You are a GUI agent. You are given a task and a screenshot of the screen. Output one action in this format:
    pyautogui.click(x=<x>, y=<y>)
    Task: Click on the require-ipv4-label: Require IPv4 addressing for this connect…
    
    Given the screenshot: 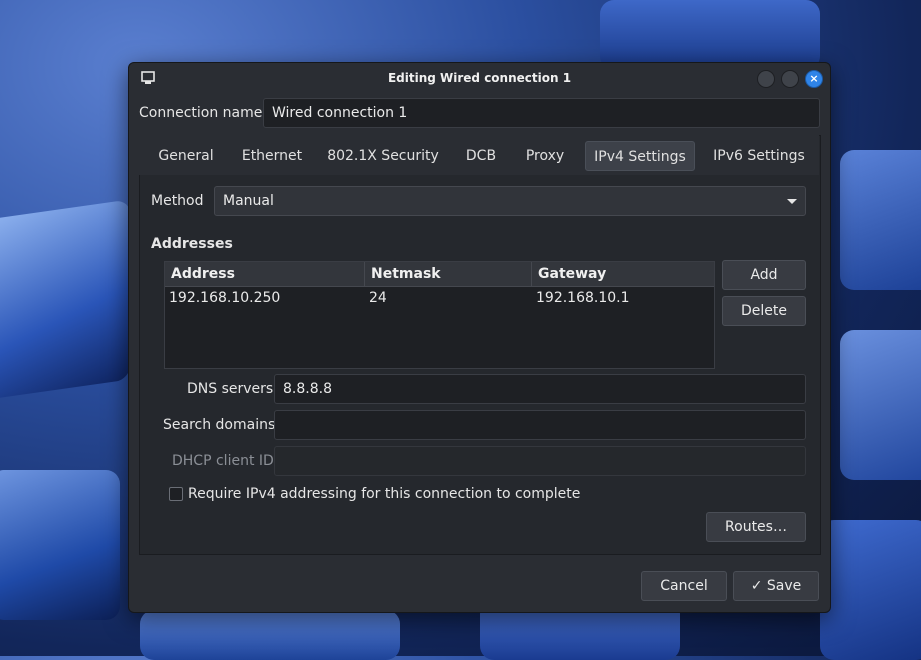 What is the action you would take?
    pyautogui.click(x=384, y=494)
    